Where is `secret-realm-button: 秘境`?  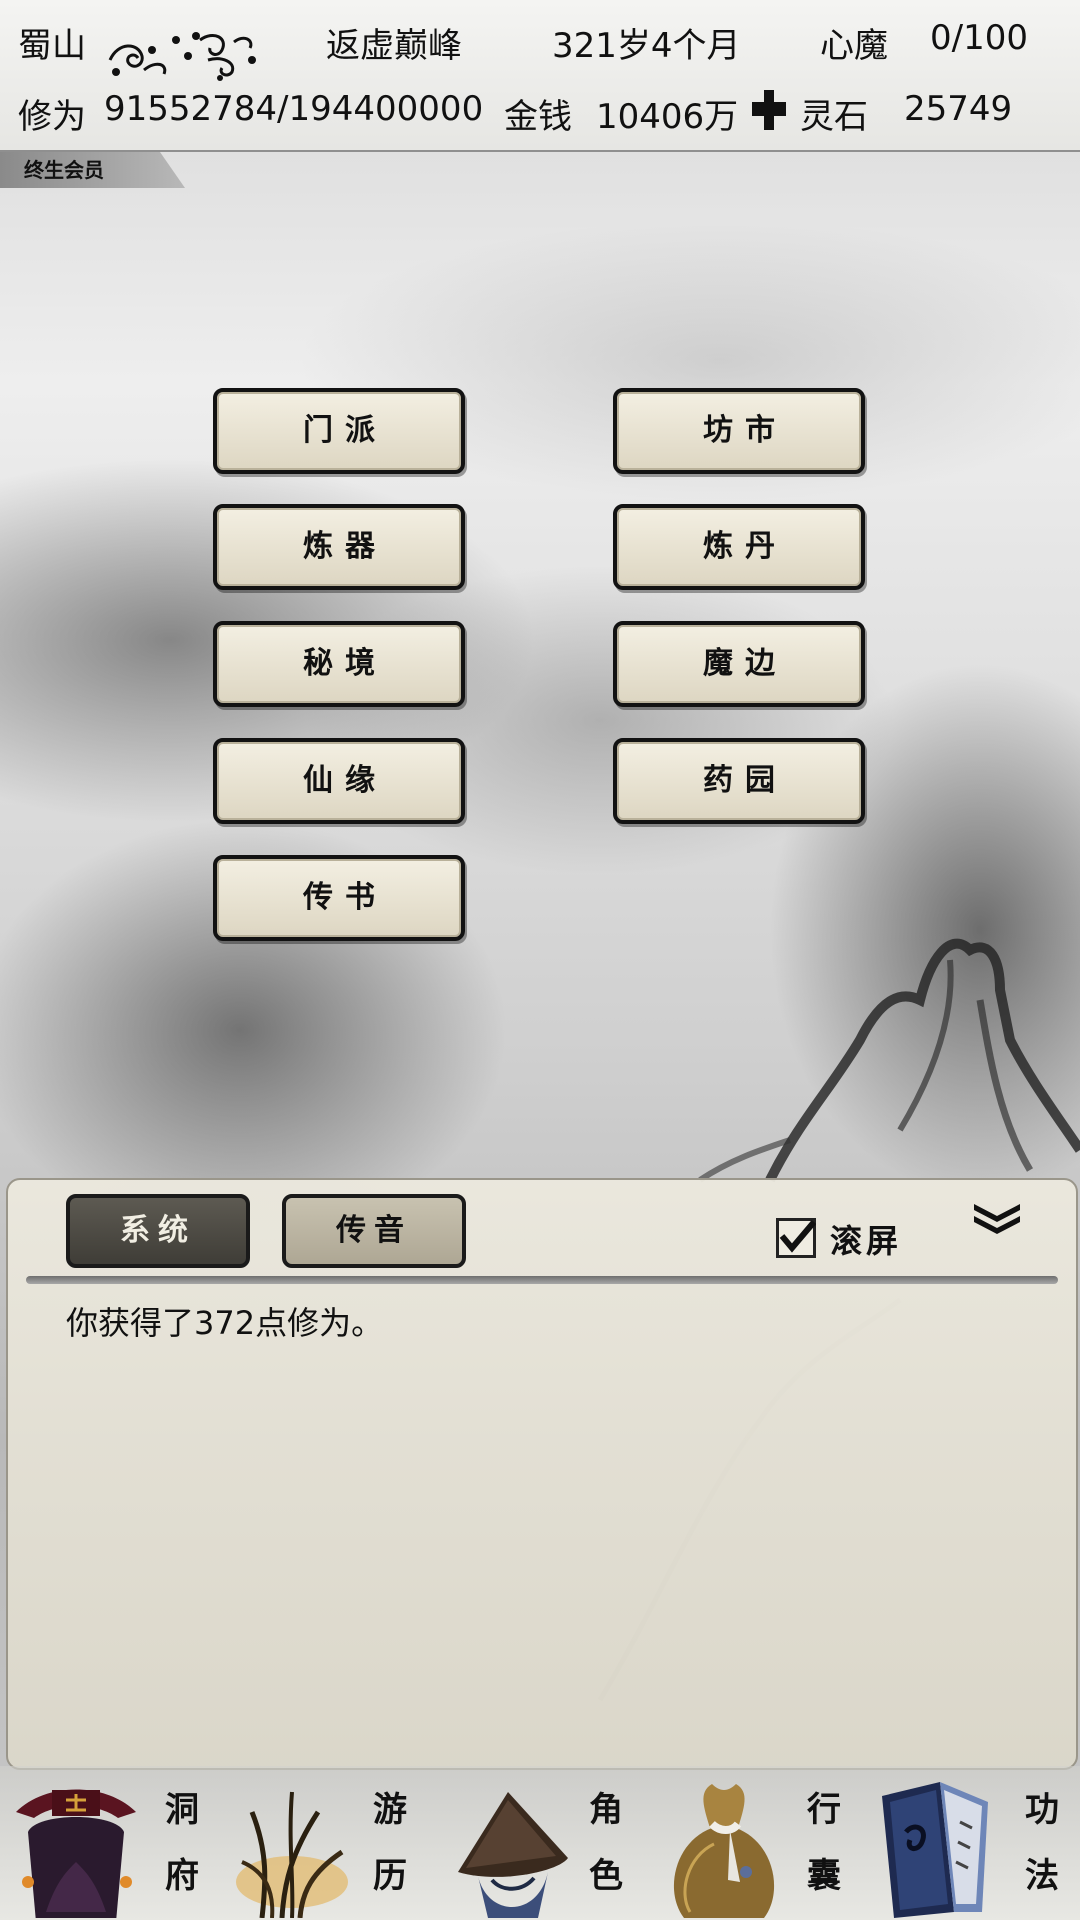
secret-realm-button: 秘境 is located at coordinates (339, 664).